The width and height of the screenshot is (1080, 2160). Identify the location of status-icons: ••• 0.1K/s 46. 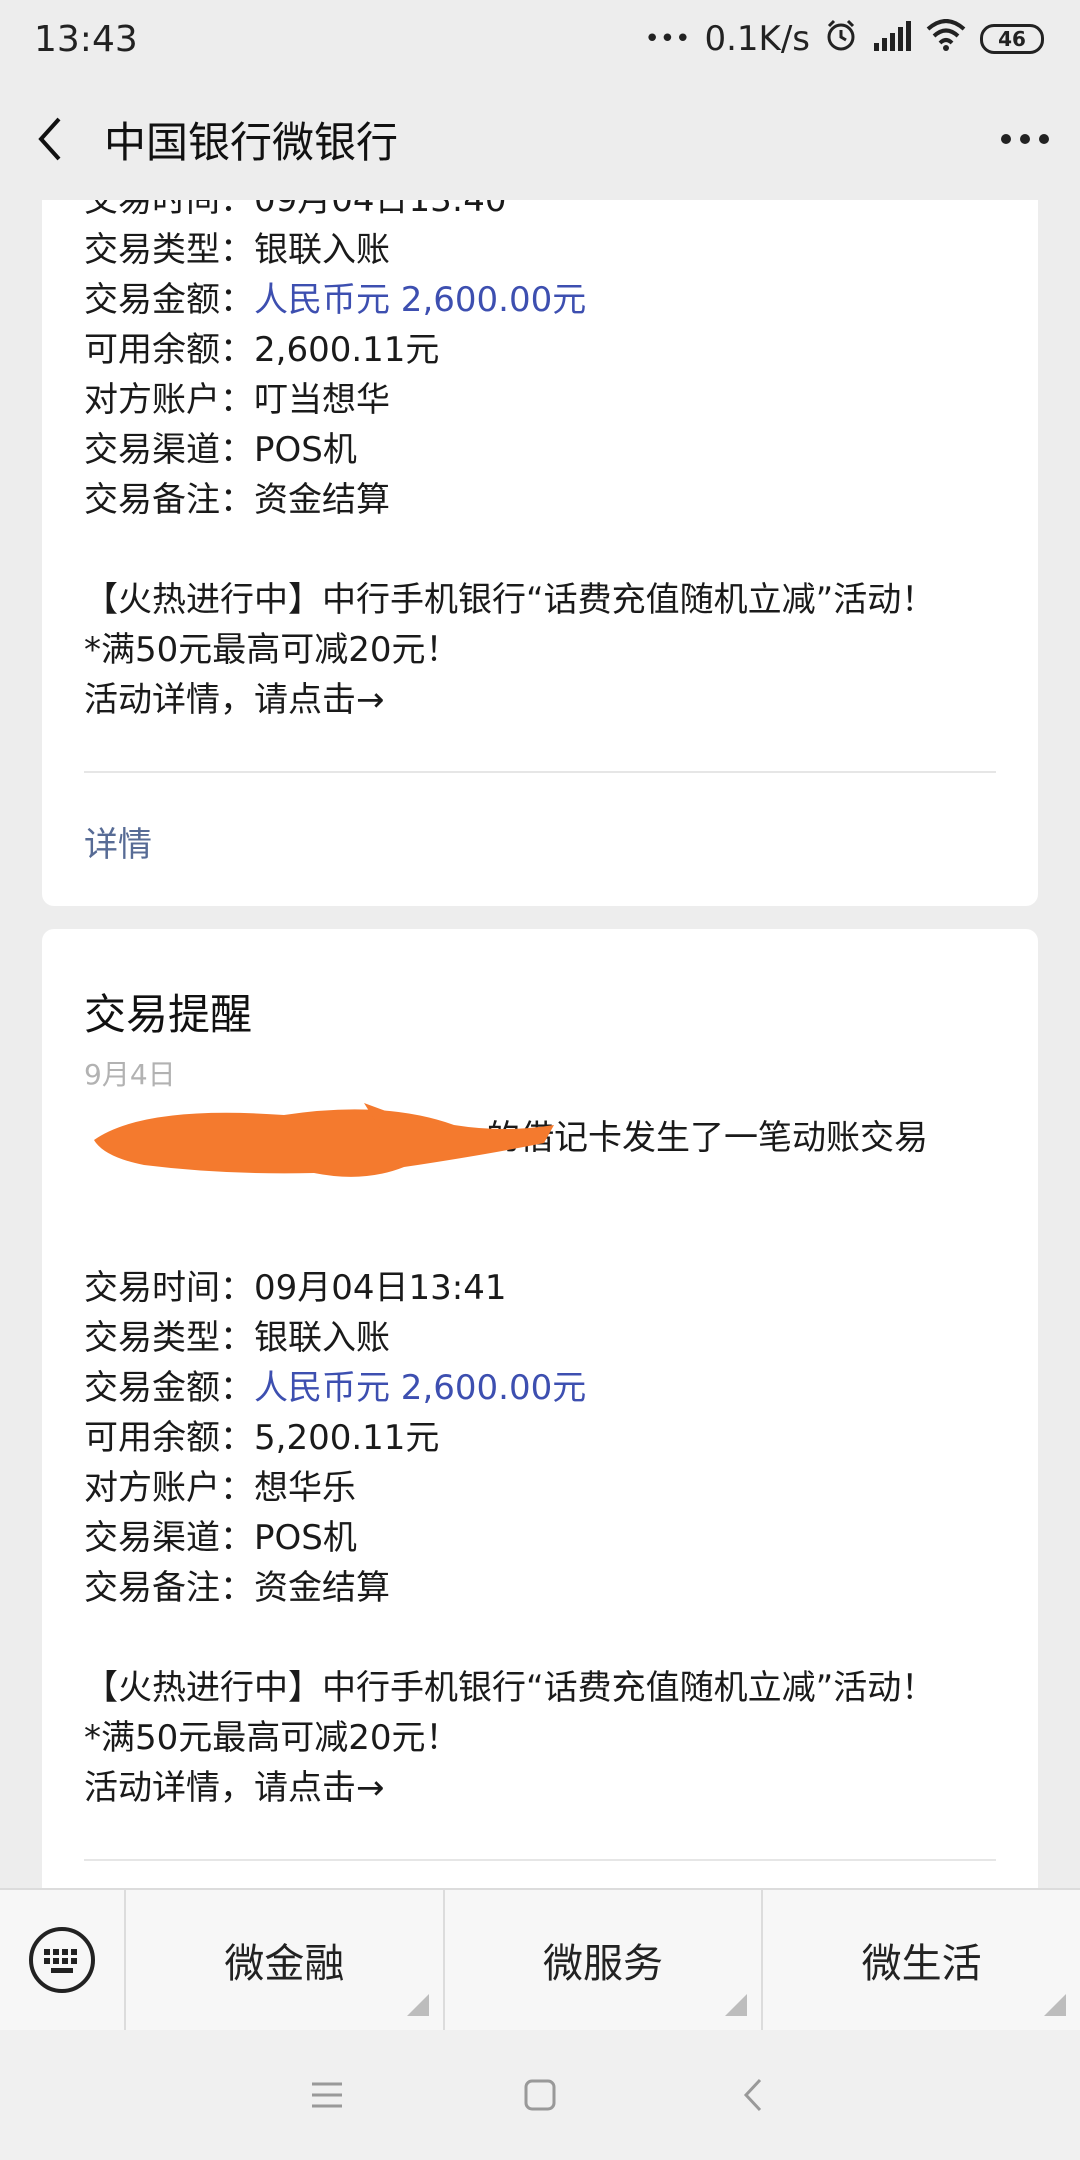
(844, 39).